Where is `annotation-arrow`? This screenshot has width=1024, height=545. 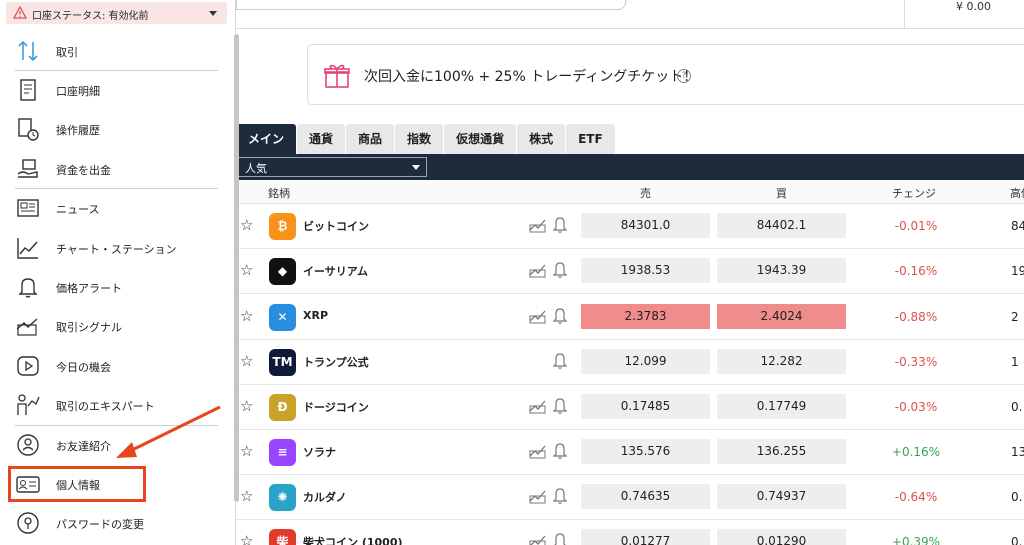
annotation-arrow is located at coordinates (168, 431).